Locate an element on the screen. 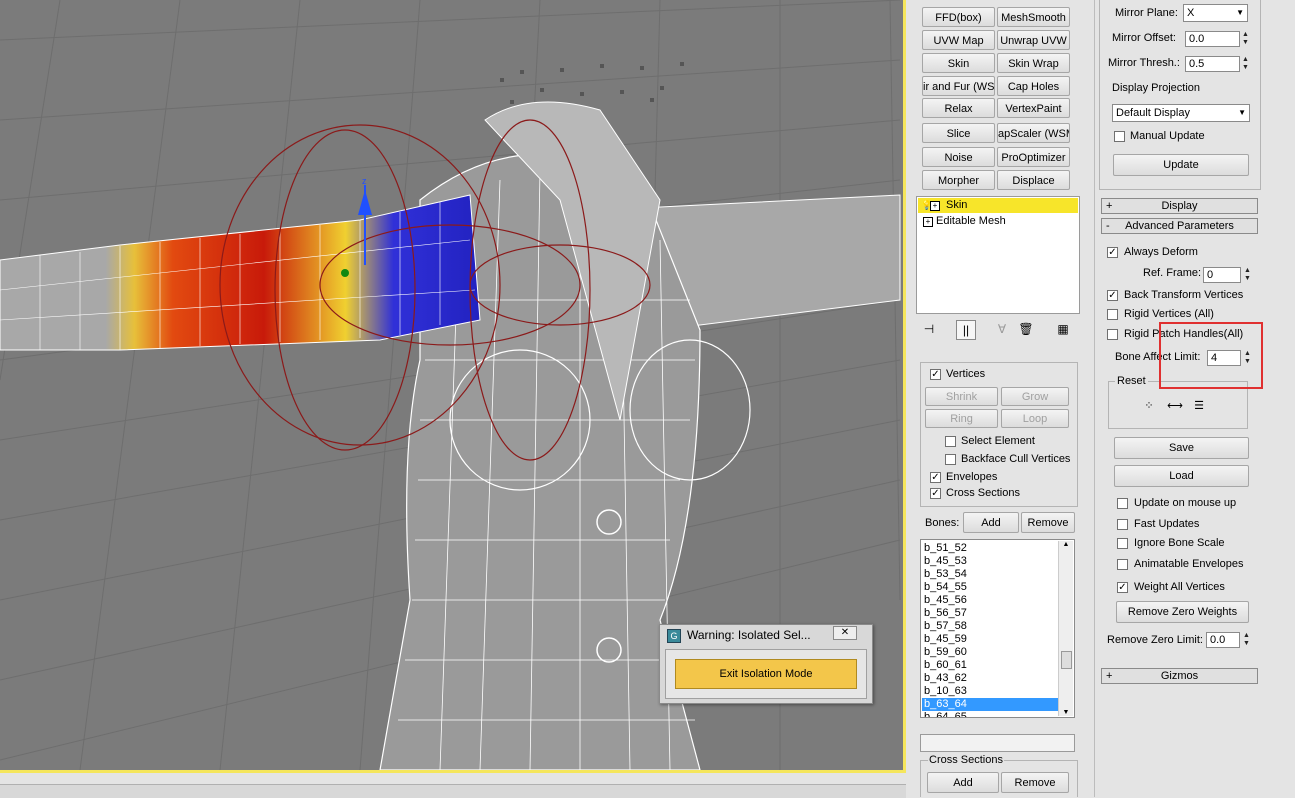 Image resolution: width=1295 pixels, height=798 pixels. morpher-button: Morpher is located at coordinates (958, 180).